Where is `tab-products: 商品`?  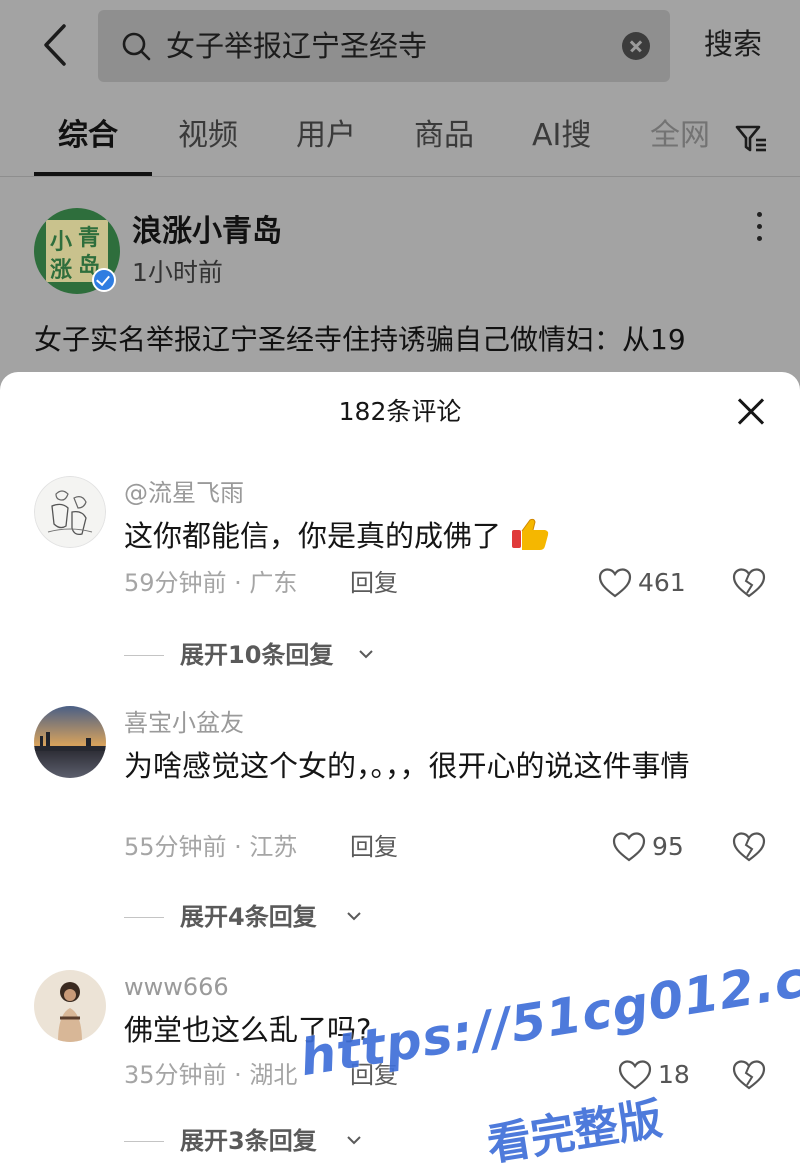 tab-products: 商品 is located at coordinates (444, 136).